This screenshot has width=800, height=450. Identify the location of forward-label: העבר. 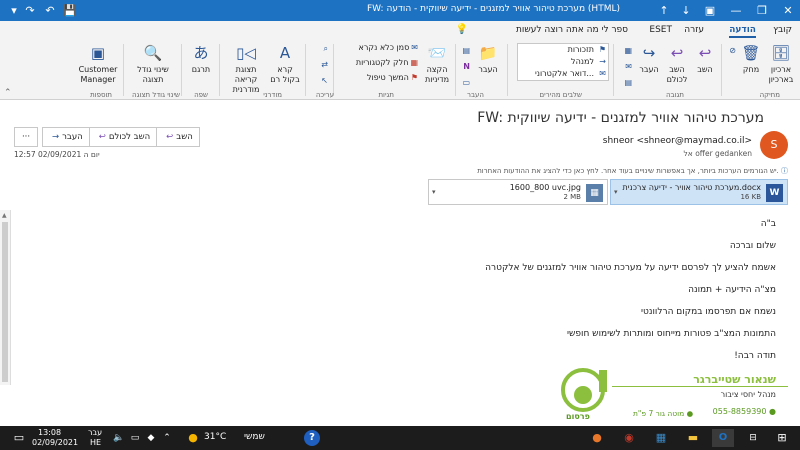
(72, 137).